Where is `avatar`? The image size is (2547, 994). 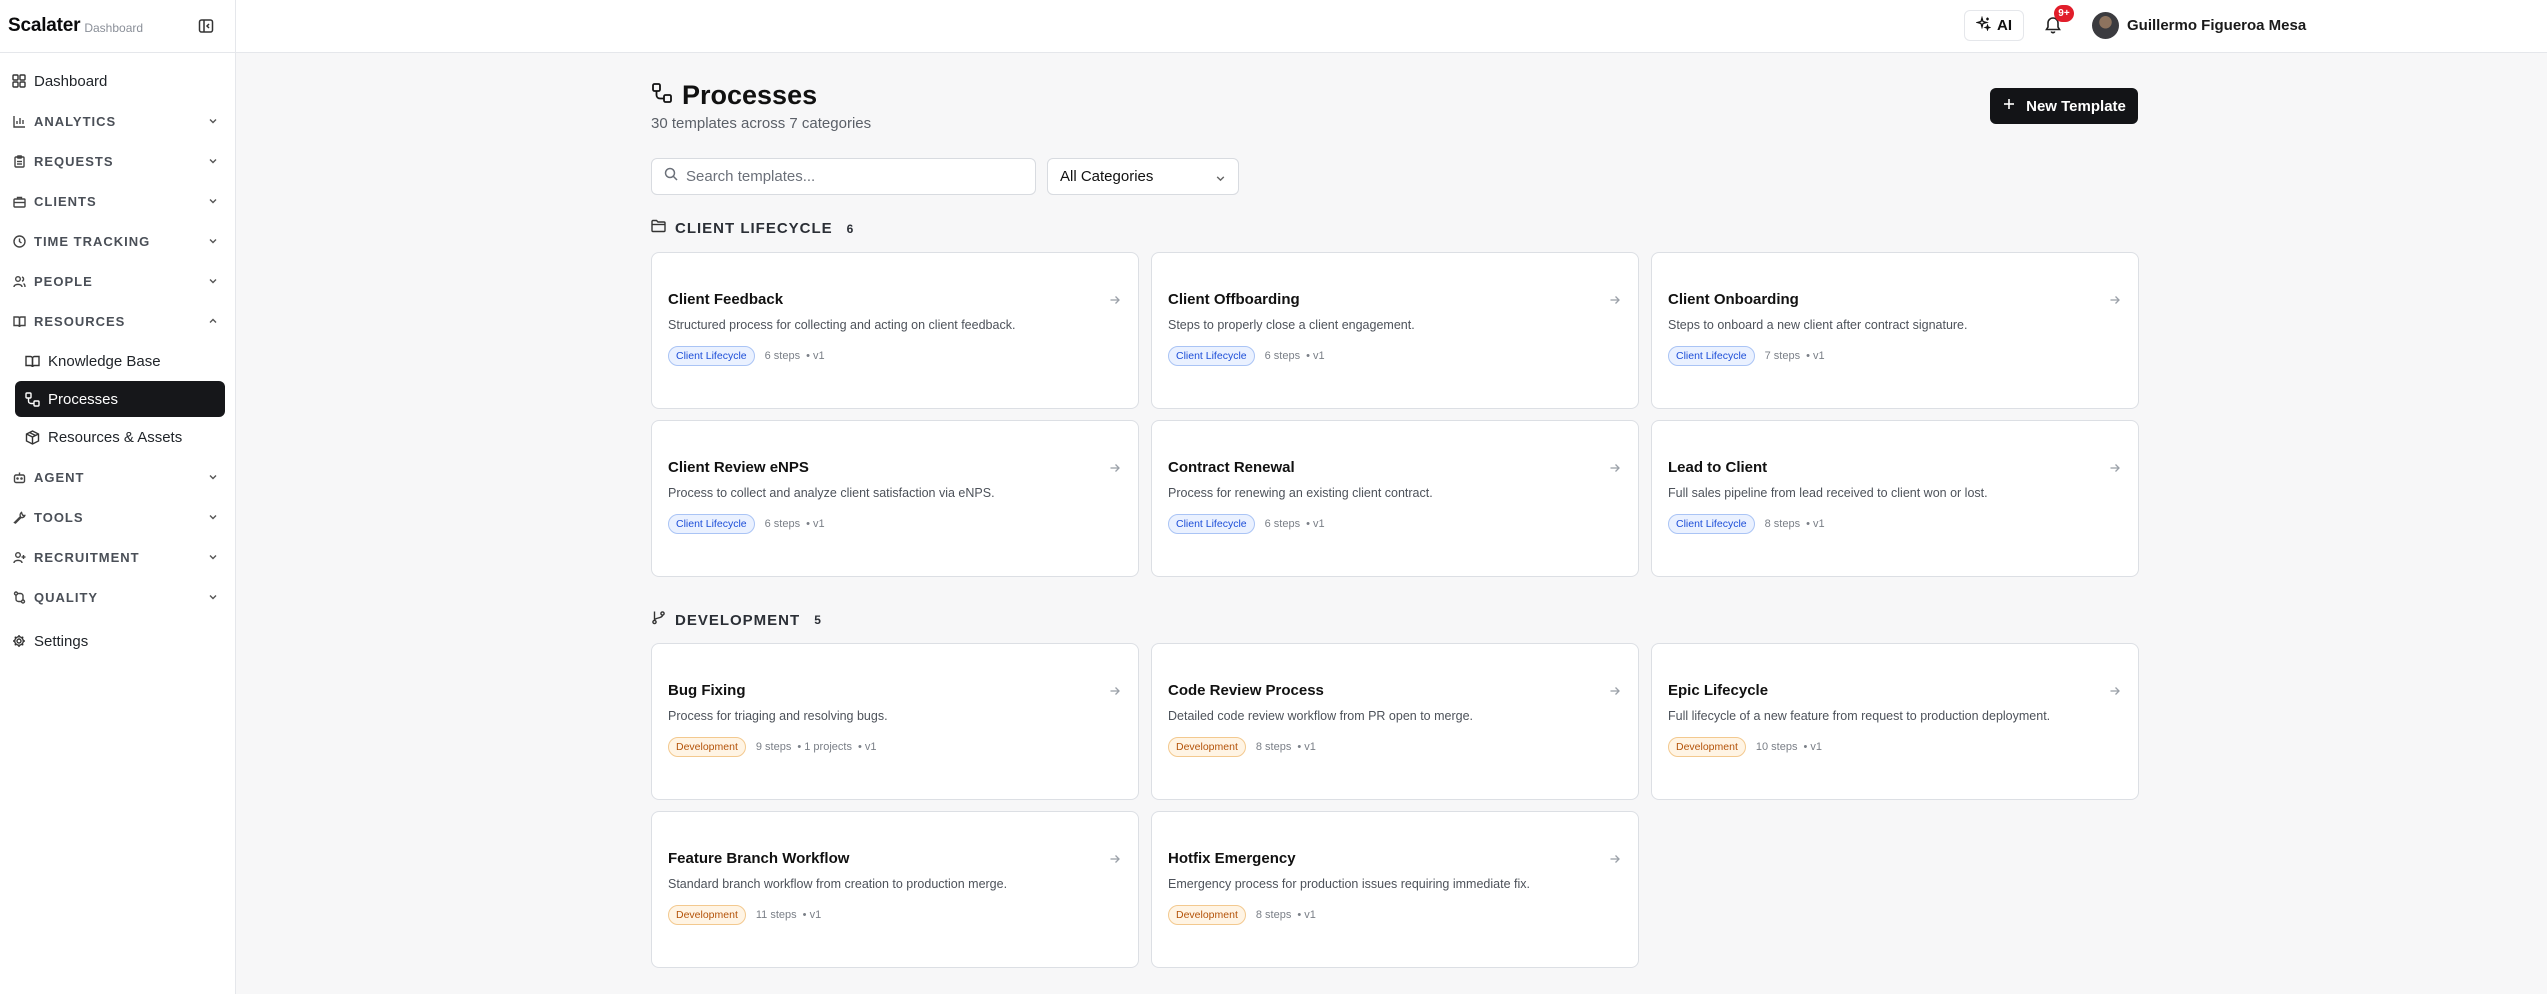
avatar is located at coordinates (2105, 25).